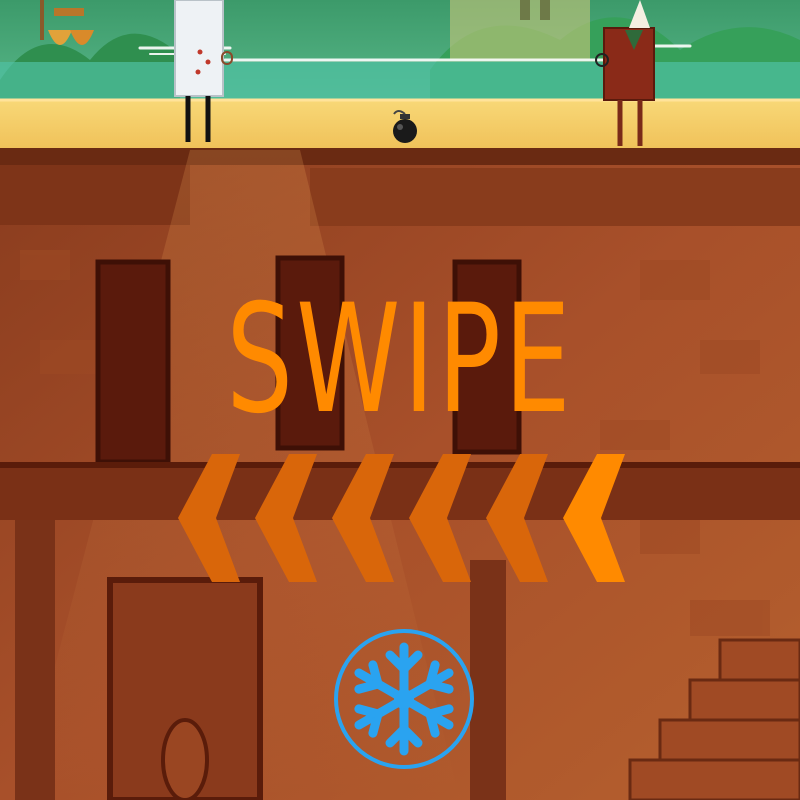 The image size is (800, 800). Describe the element at coordinates (400, 360) in the screenshot. I see `swipe-instruction-text: SWIPE` at that location.